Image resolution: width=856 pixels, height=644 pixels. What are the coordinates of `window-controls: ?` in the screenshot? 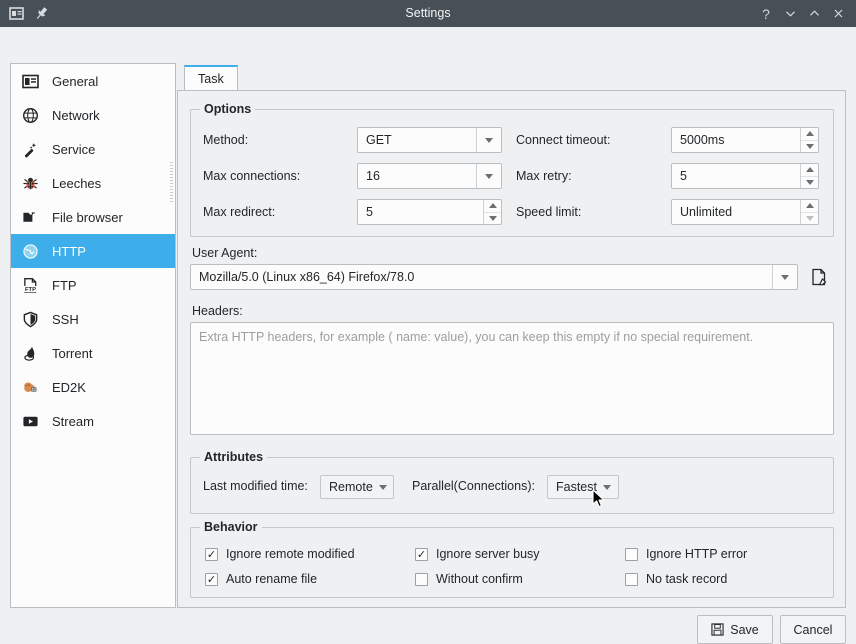 It's located at (805, 14).